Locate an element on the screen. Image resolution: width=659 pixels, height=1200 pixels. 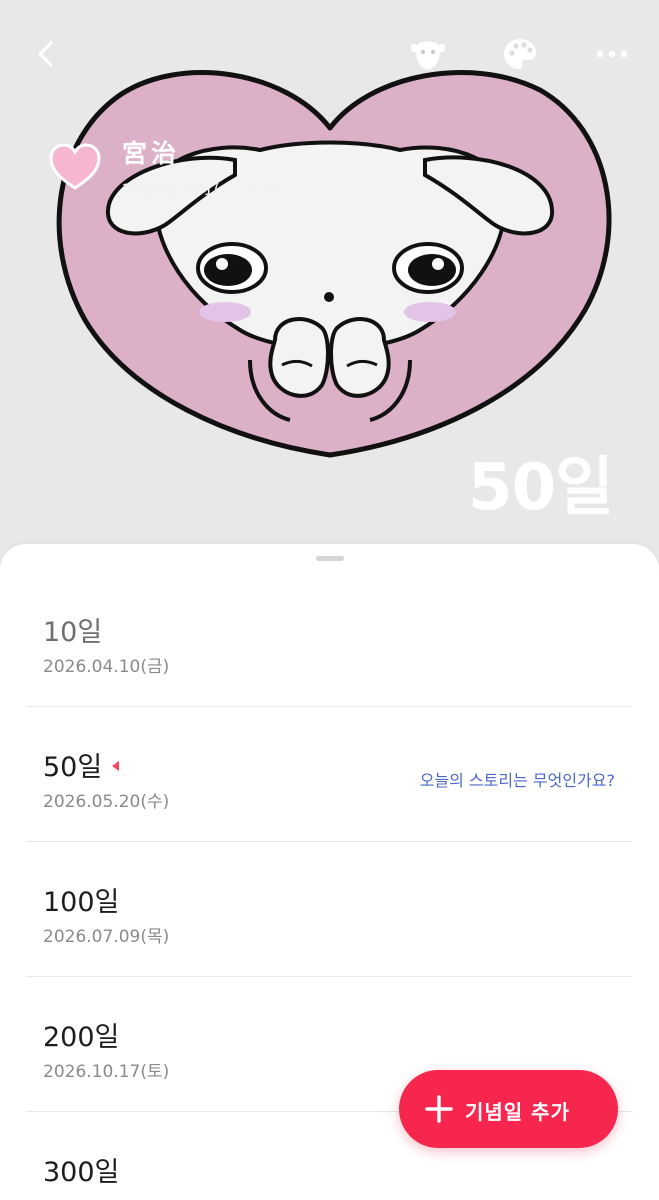
sheet-drag-handle is located at coordinates (330, 558).